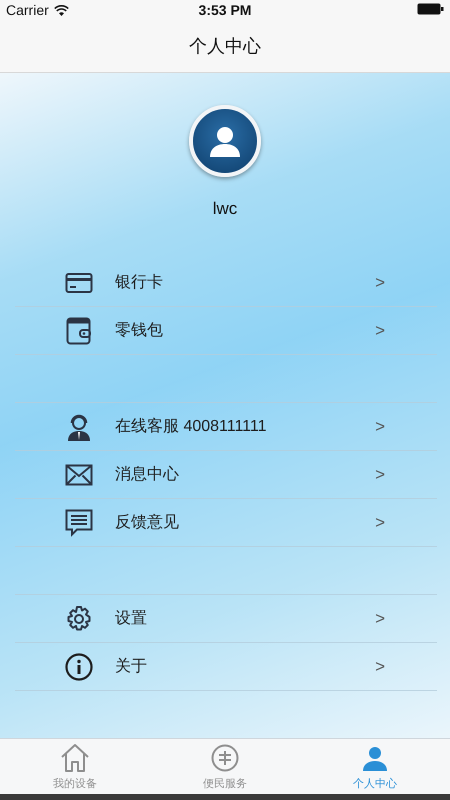  Describe the element at coordinates (27, 10) in the screenshot. I see `carrier-name: Carrier` at that location.